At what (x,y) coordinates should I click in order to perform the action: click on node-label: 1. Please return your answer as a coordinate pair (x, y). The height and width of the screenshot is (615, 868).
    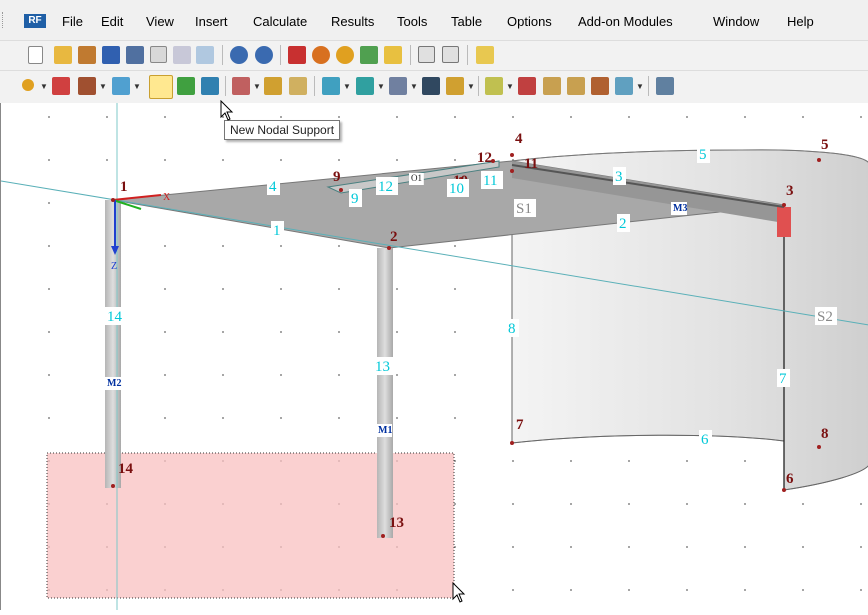
    Looking at the image, I should click on (124, 187).